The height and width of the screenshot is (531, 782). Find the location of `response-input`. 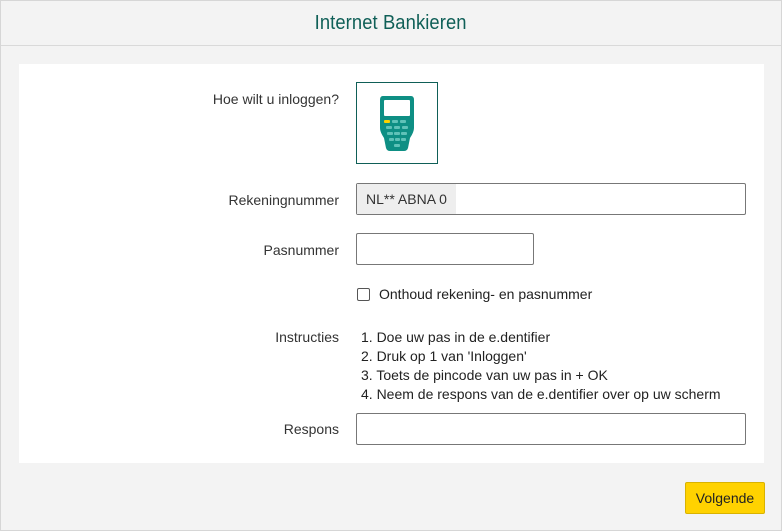

response-input is located at coordinates (551, 429).